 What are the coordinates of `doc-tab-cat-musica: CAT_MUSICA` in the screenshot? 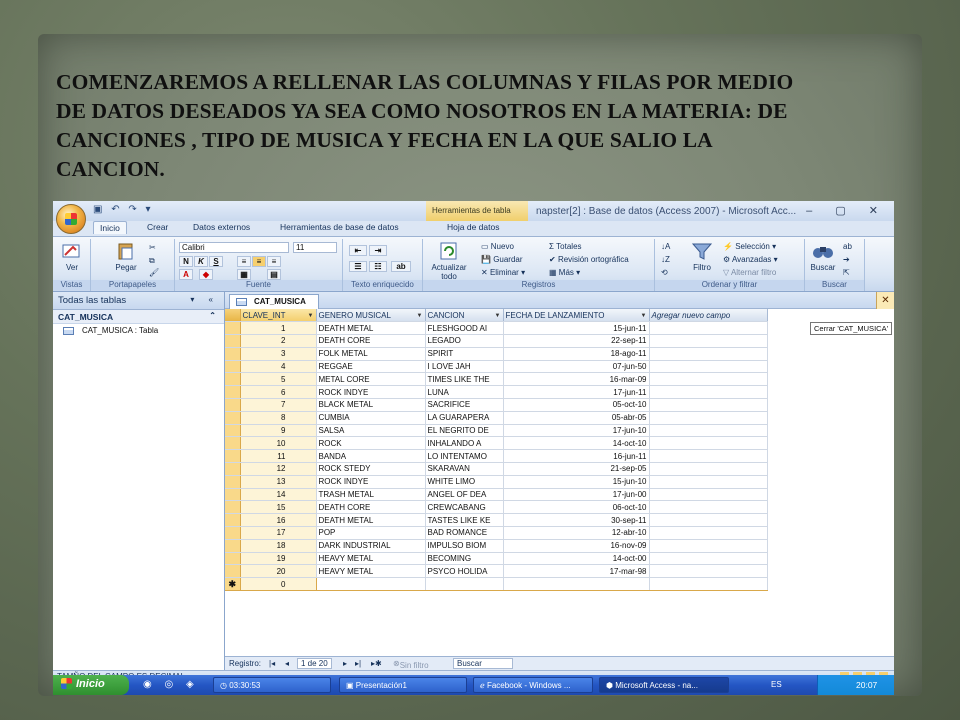 It's located at (274, 301).